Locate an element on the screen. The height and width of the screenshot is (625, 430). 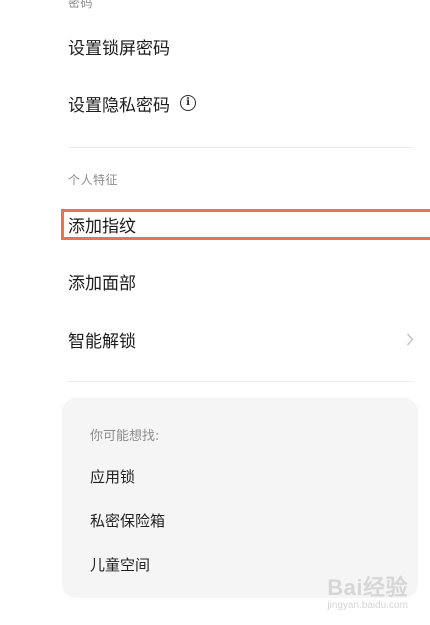
add-fingerprint-label: 添加指纹 is located at coordinates (102, 226).